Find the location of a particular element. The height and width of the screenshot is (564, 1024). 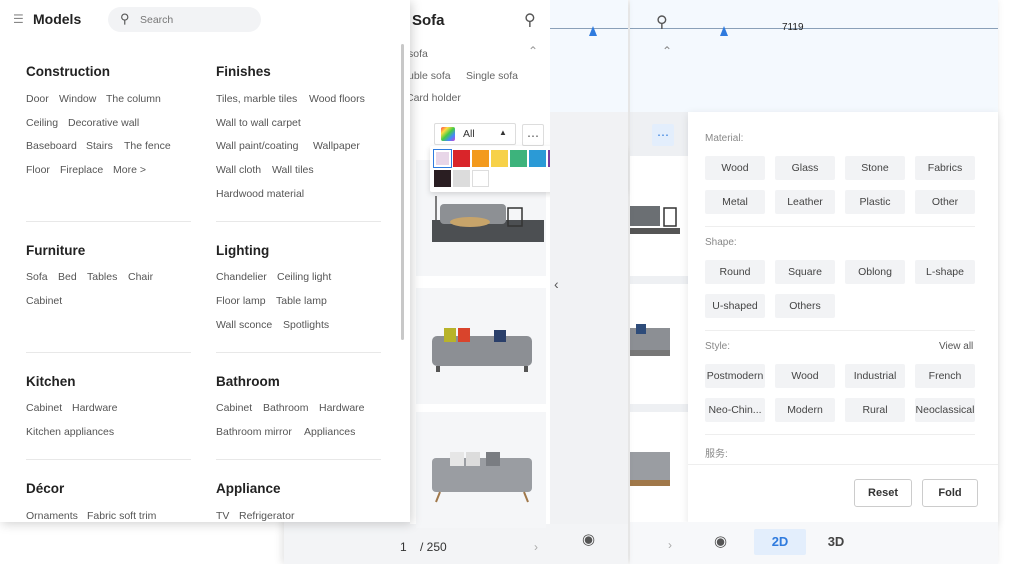

category-item: Ceiling is located at coordinates (42, 123).